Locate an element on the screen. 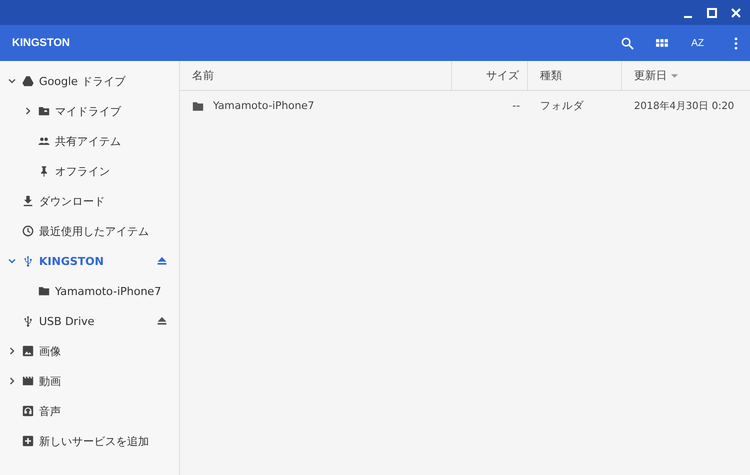  sidebar-item: オフライン is located at coordinates (89, 171).